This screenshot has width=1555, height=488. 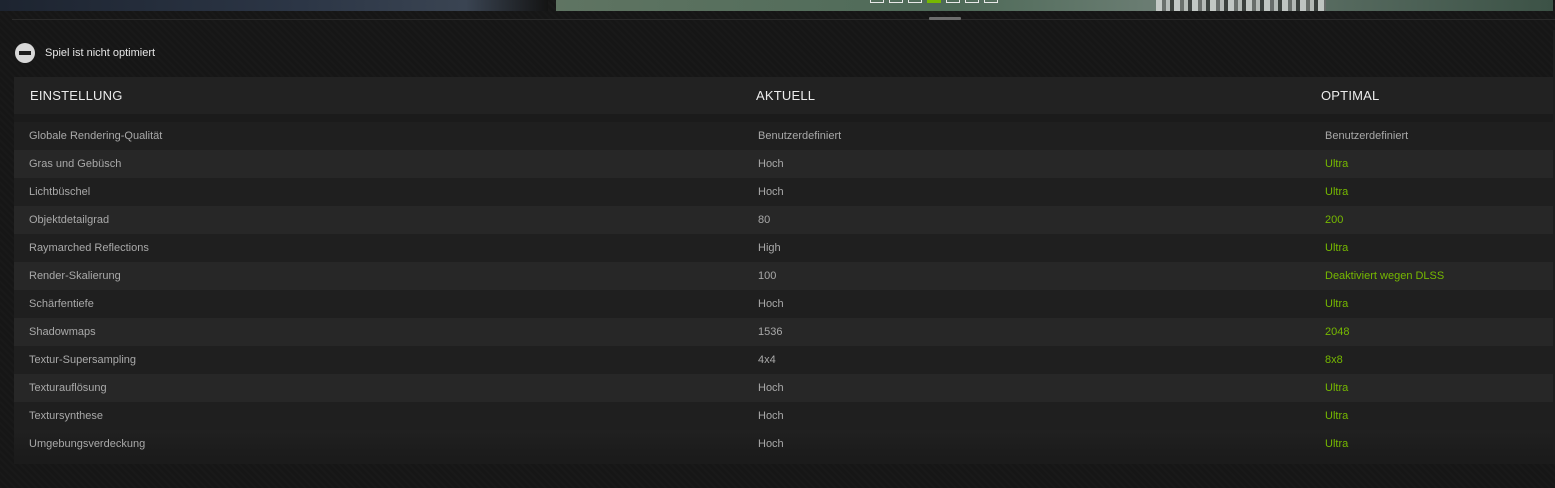 What do you see at coordinates (784, 332) in the screenshot?
I see `table-row: Shadowmaps 1536 2048` at bounding box center [784, 332].